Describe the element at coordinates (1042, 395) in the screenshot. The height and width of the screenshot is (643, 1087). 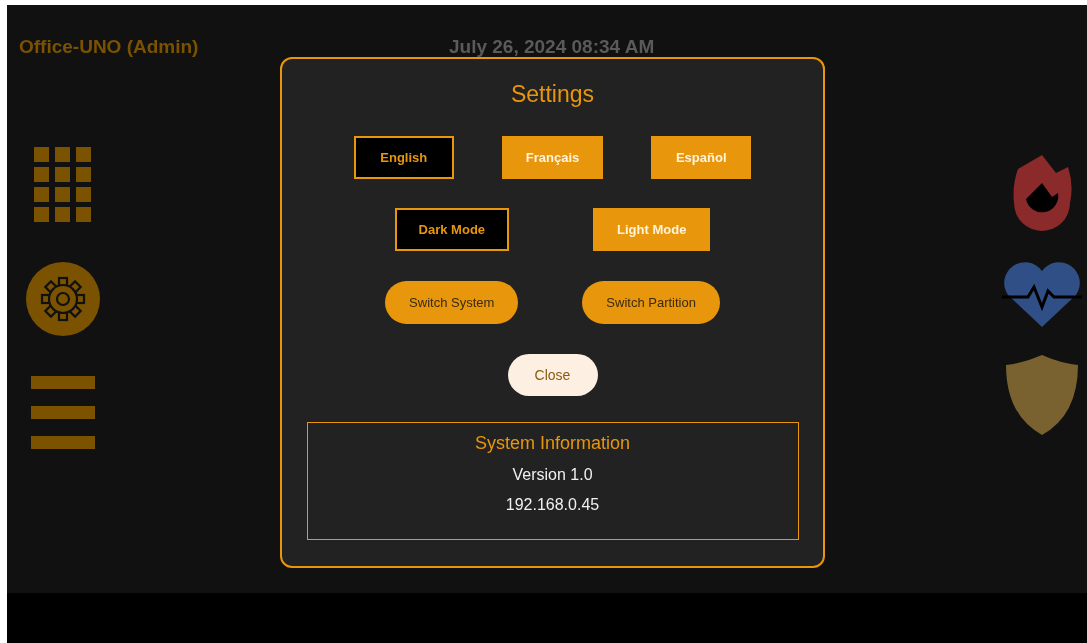
I see `shield-icon` at that location.